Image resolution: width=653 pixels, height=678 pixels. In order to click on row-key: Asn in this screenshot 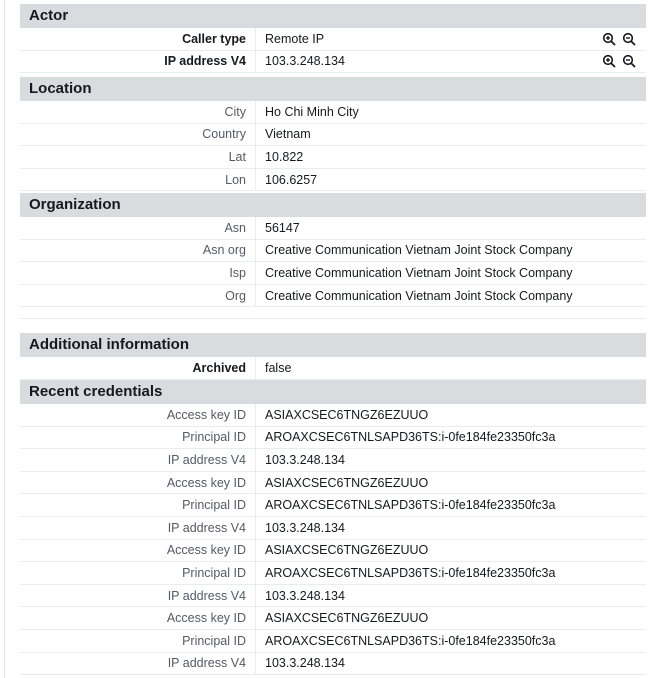, I will do `click(138, 228)`.